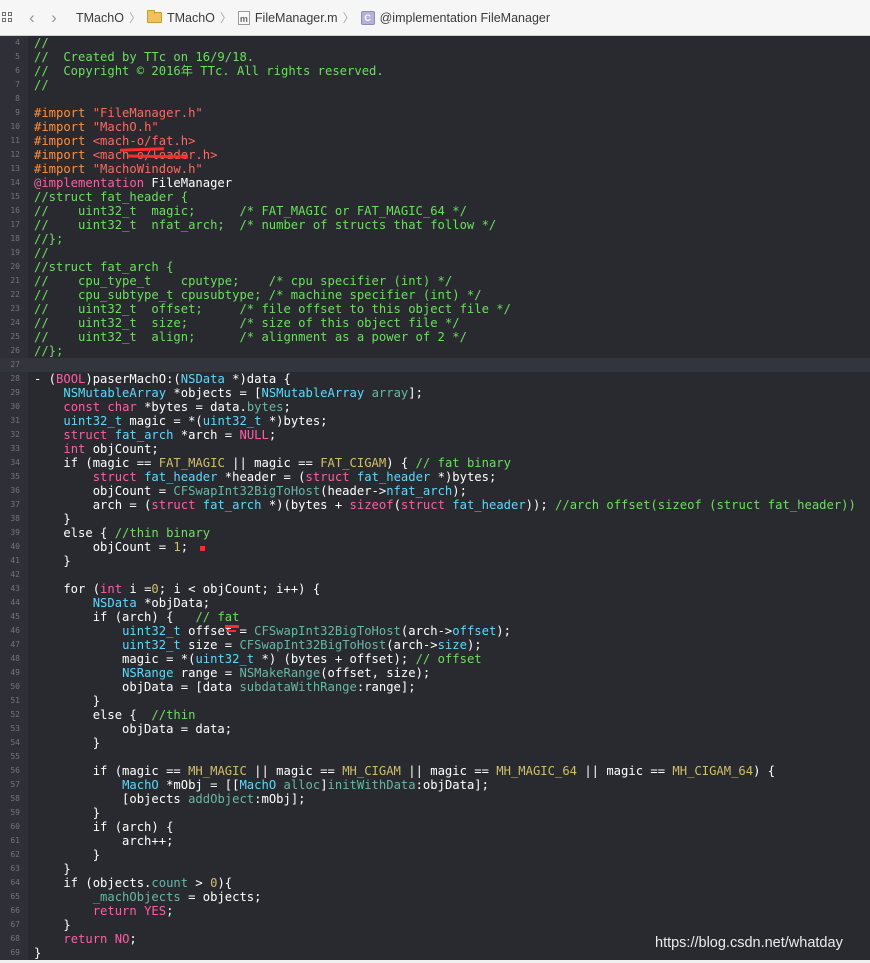 The width and height of the screenshot is (870, 963). I want to click on code-line: 32 struct fat_arch *arch = NULL;, so click(435, 435).